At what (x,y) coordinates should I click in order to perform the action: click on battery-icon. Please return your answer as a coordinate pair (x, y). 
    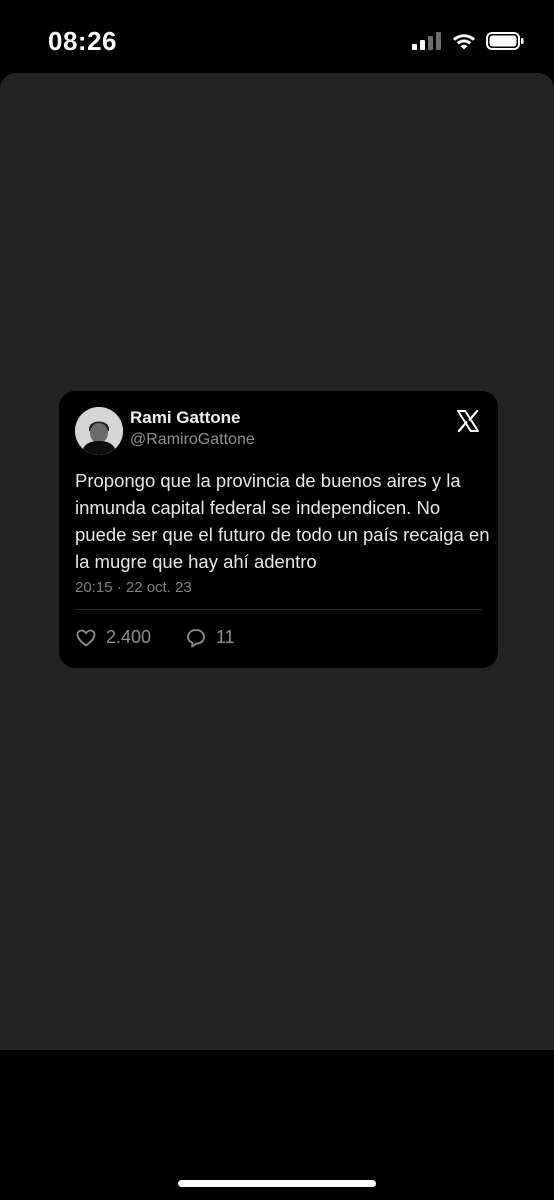
    Looking at the image, I should click on (505, 41).